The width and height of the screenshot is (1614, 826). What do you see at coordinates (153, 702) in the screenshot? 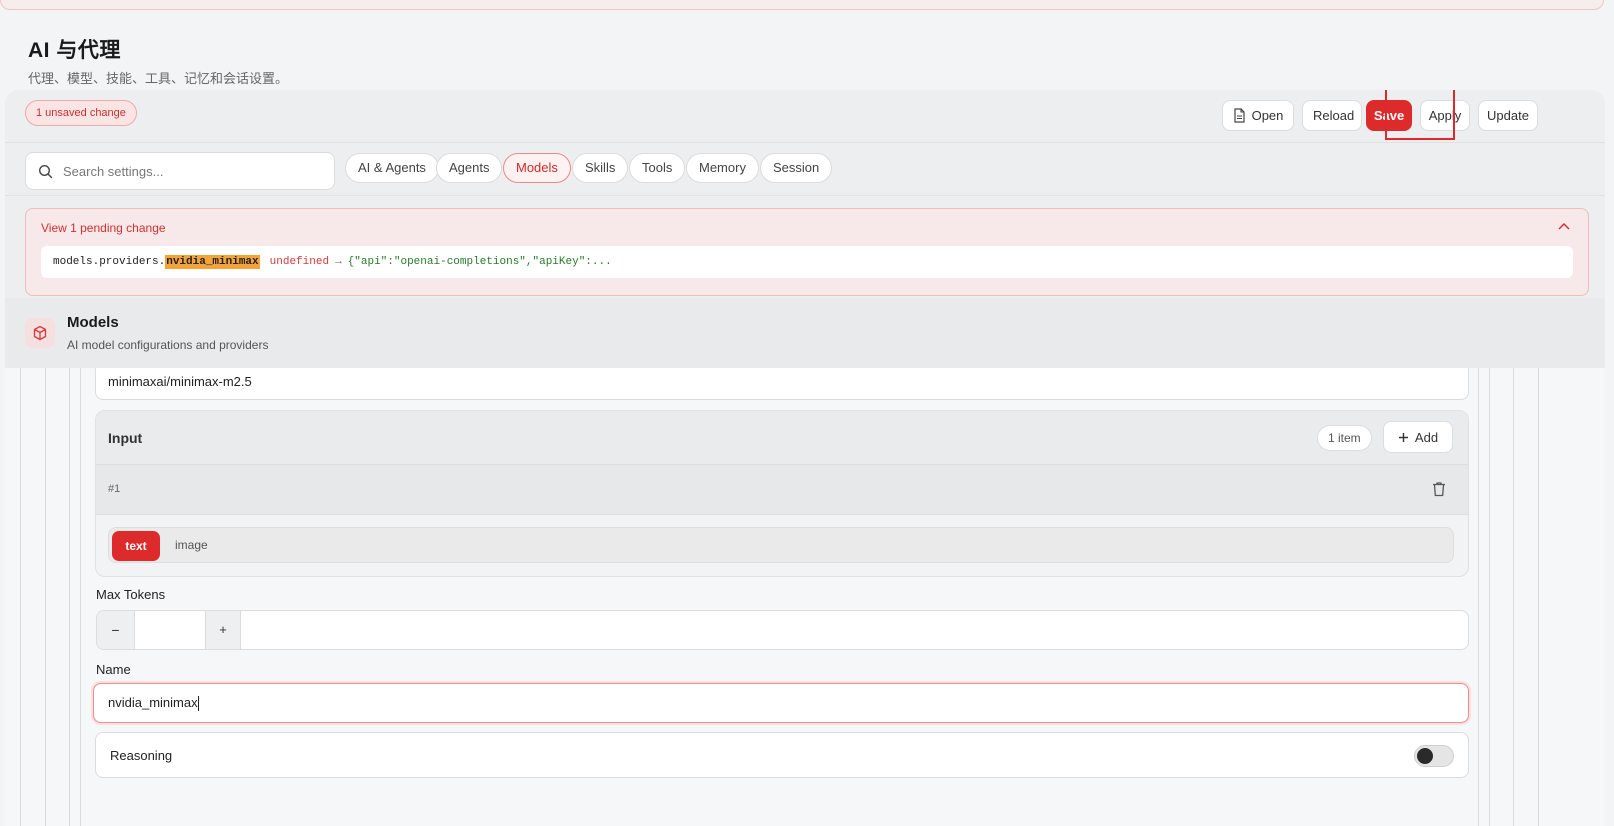
I see `name-input-value: nvidia_minimax` at bounding box center [153, 702].